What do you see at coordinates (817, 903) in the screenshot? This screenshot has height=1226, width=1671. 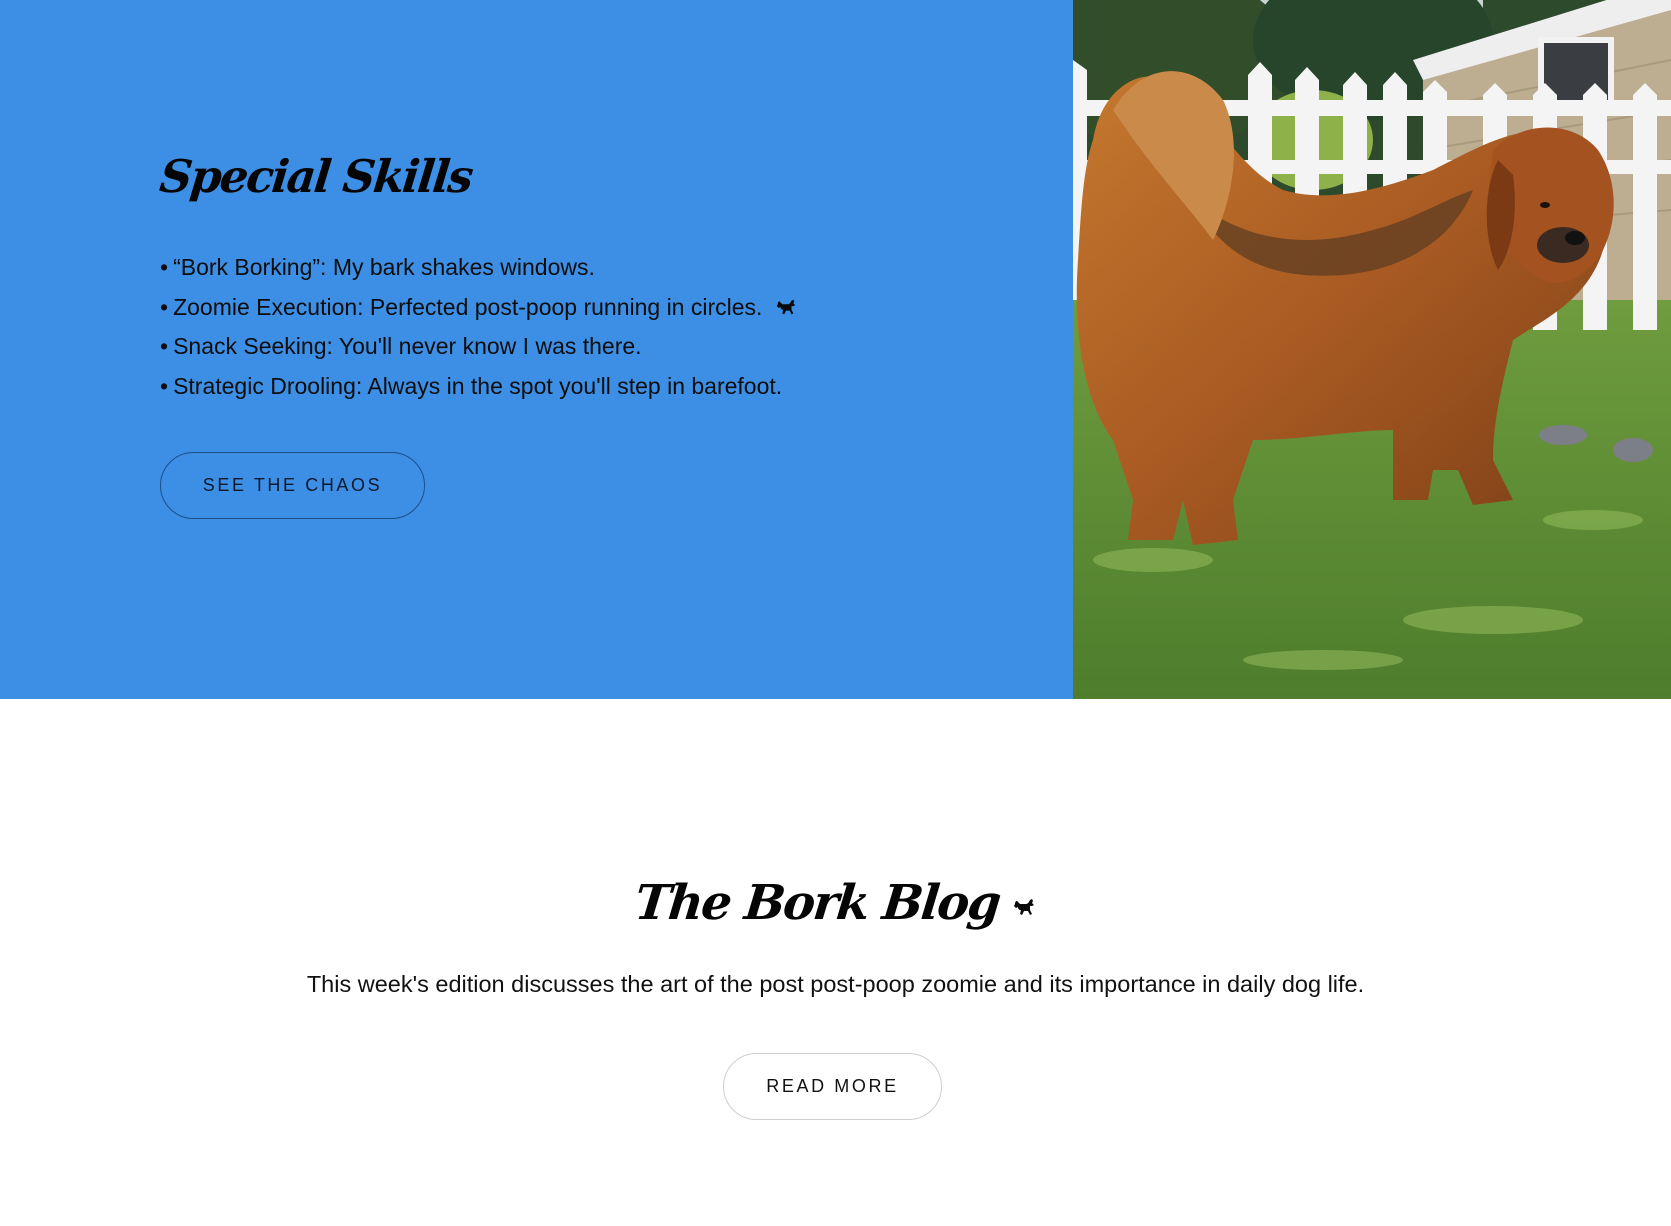 I see `blog-title: The Bork Blog` at bounding box center [817, 903].